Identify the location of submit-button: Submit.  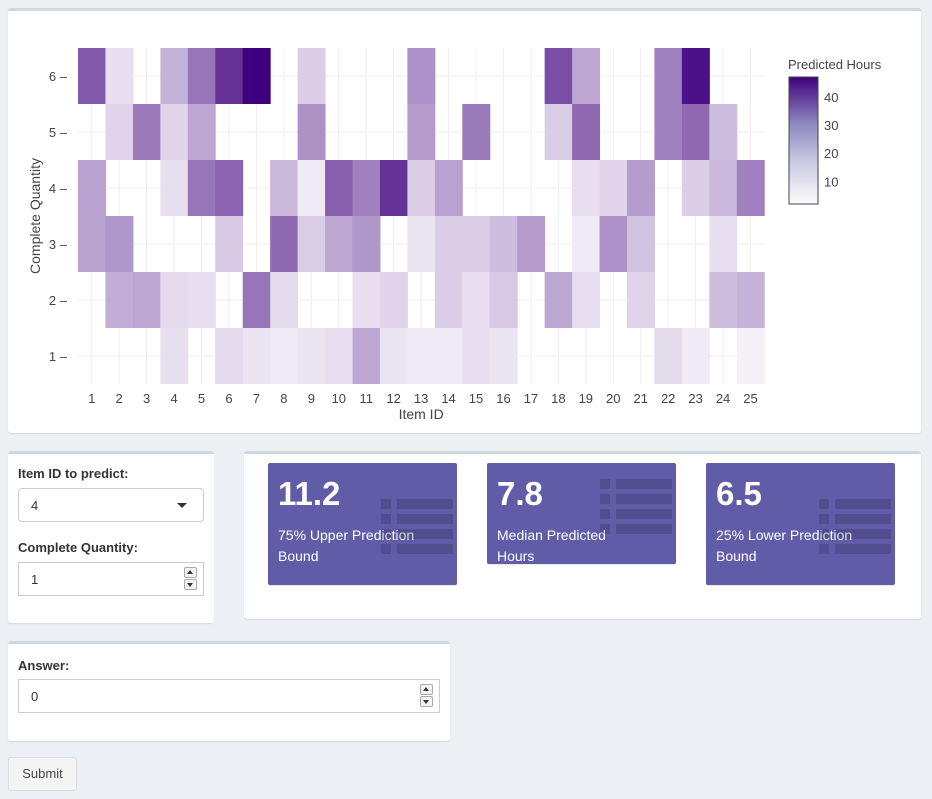
(42, 774).